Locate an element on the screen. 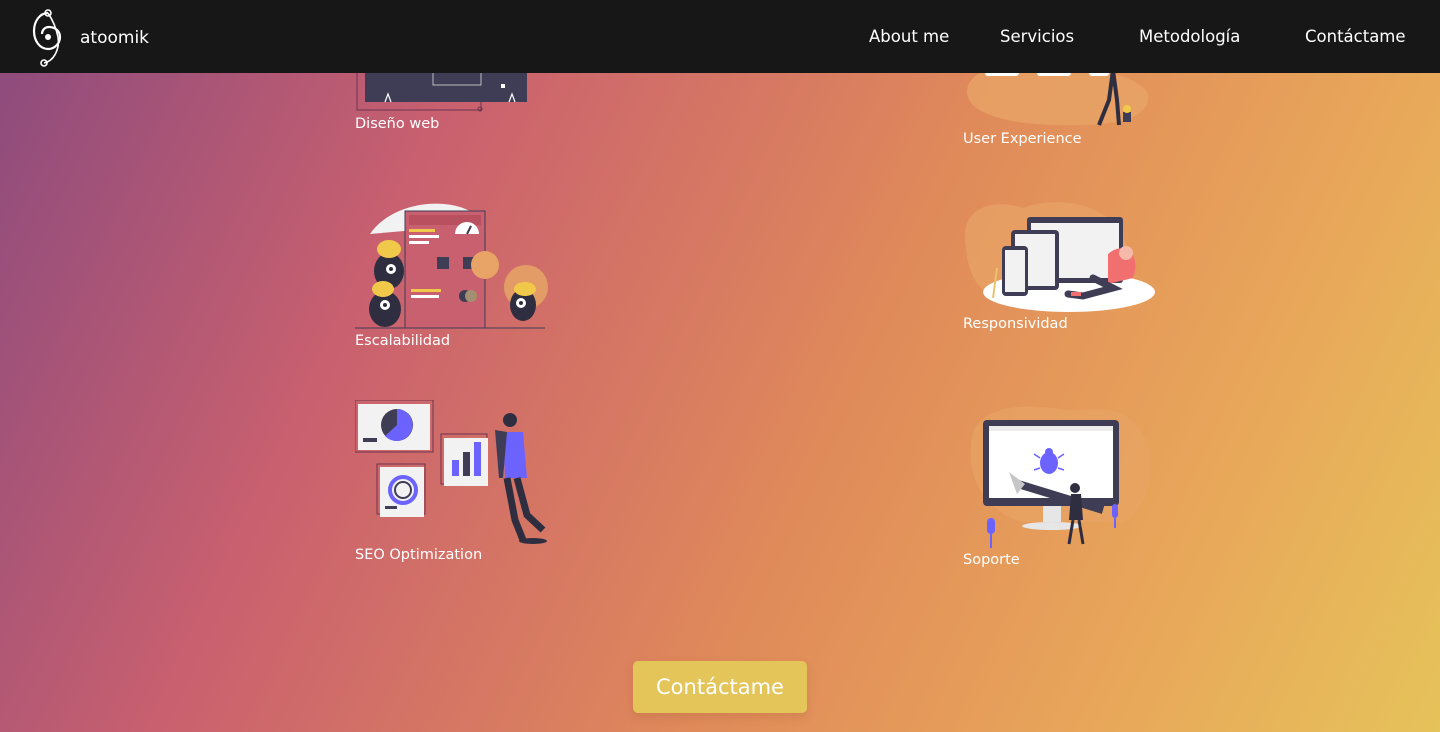  seo-analytics-illustration-icon is located at coordinates (451, 472).